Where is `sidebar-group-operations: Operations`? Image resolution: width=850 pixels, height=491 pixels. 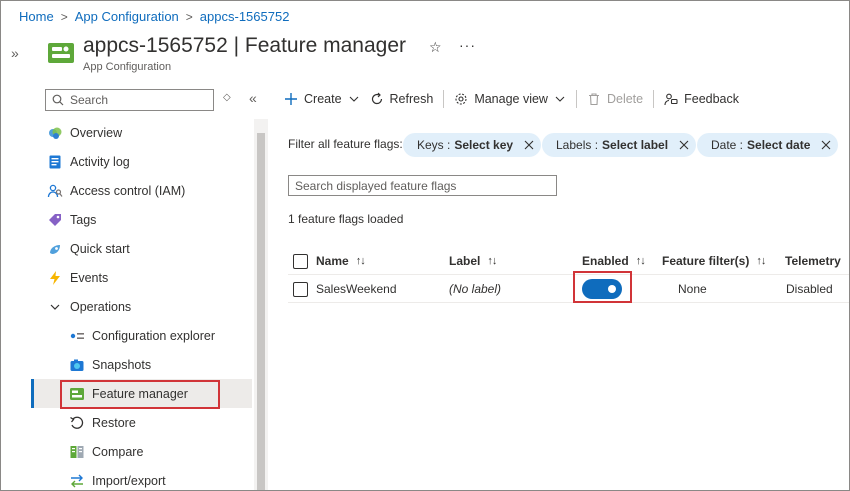
sidebar-group-operations: Operations is located at coordinates (141, 306).